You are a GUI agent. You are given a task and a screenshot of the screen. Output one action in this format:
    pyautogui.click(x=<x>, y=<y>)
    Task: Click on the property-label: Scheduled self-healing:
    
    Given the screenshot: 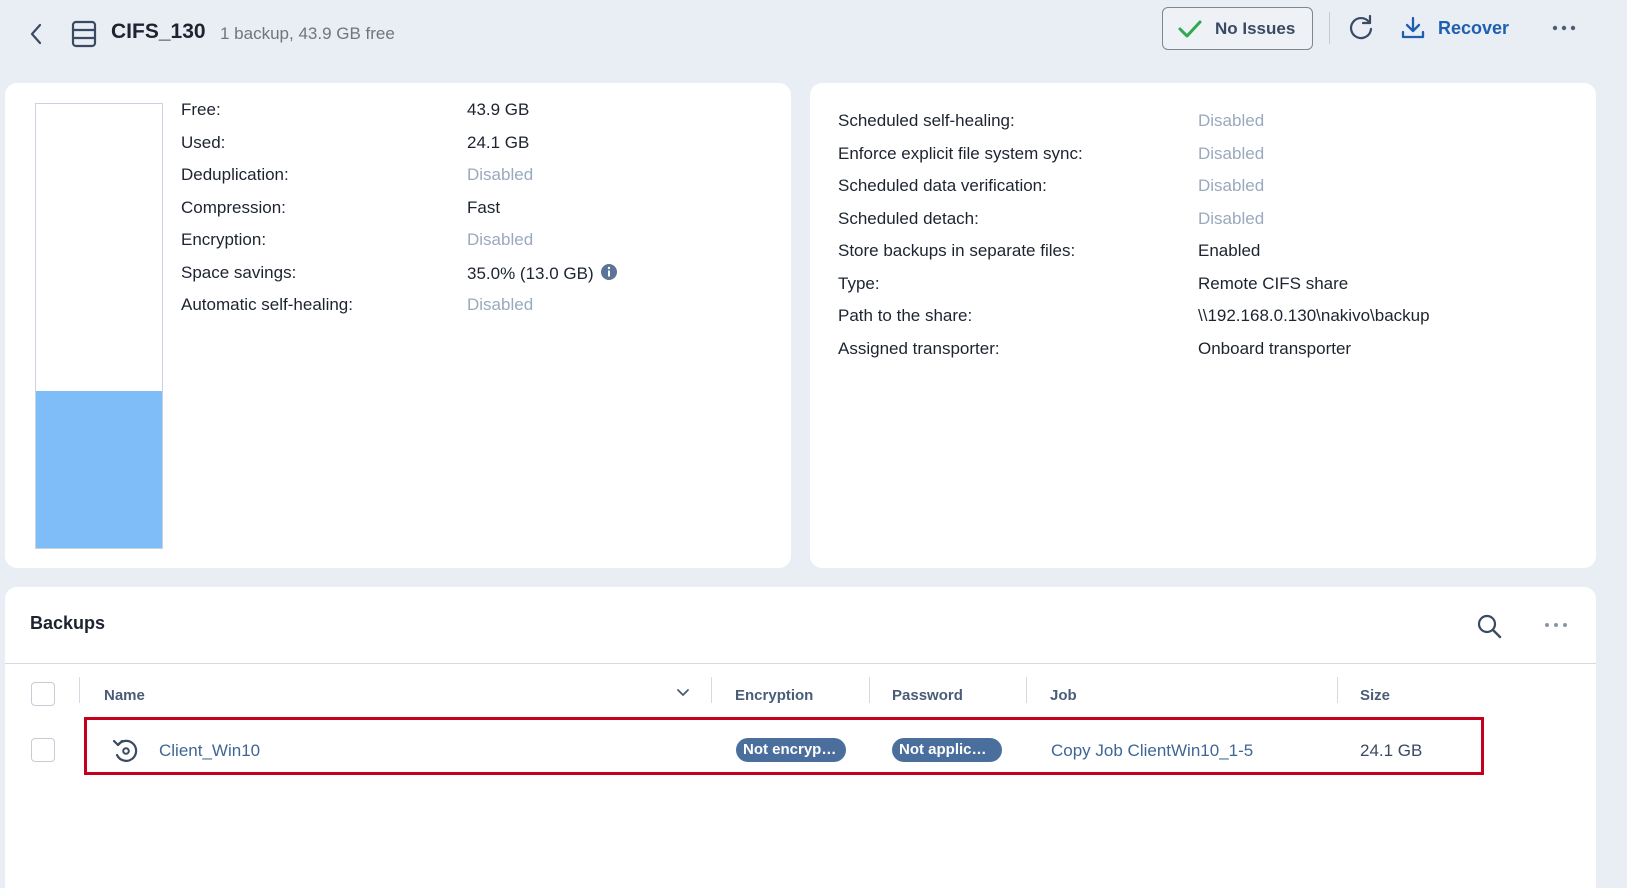 What is the action you would take?
    pyautogui.click(x=926, y=120)
    